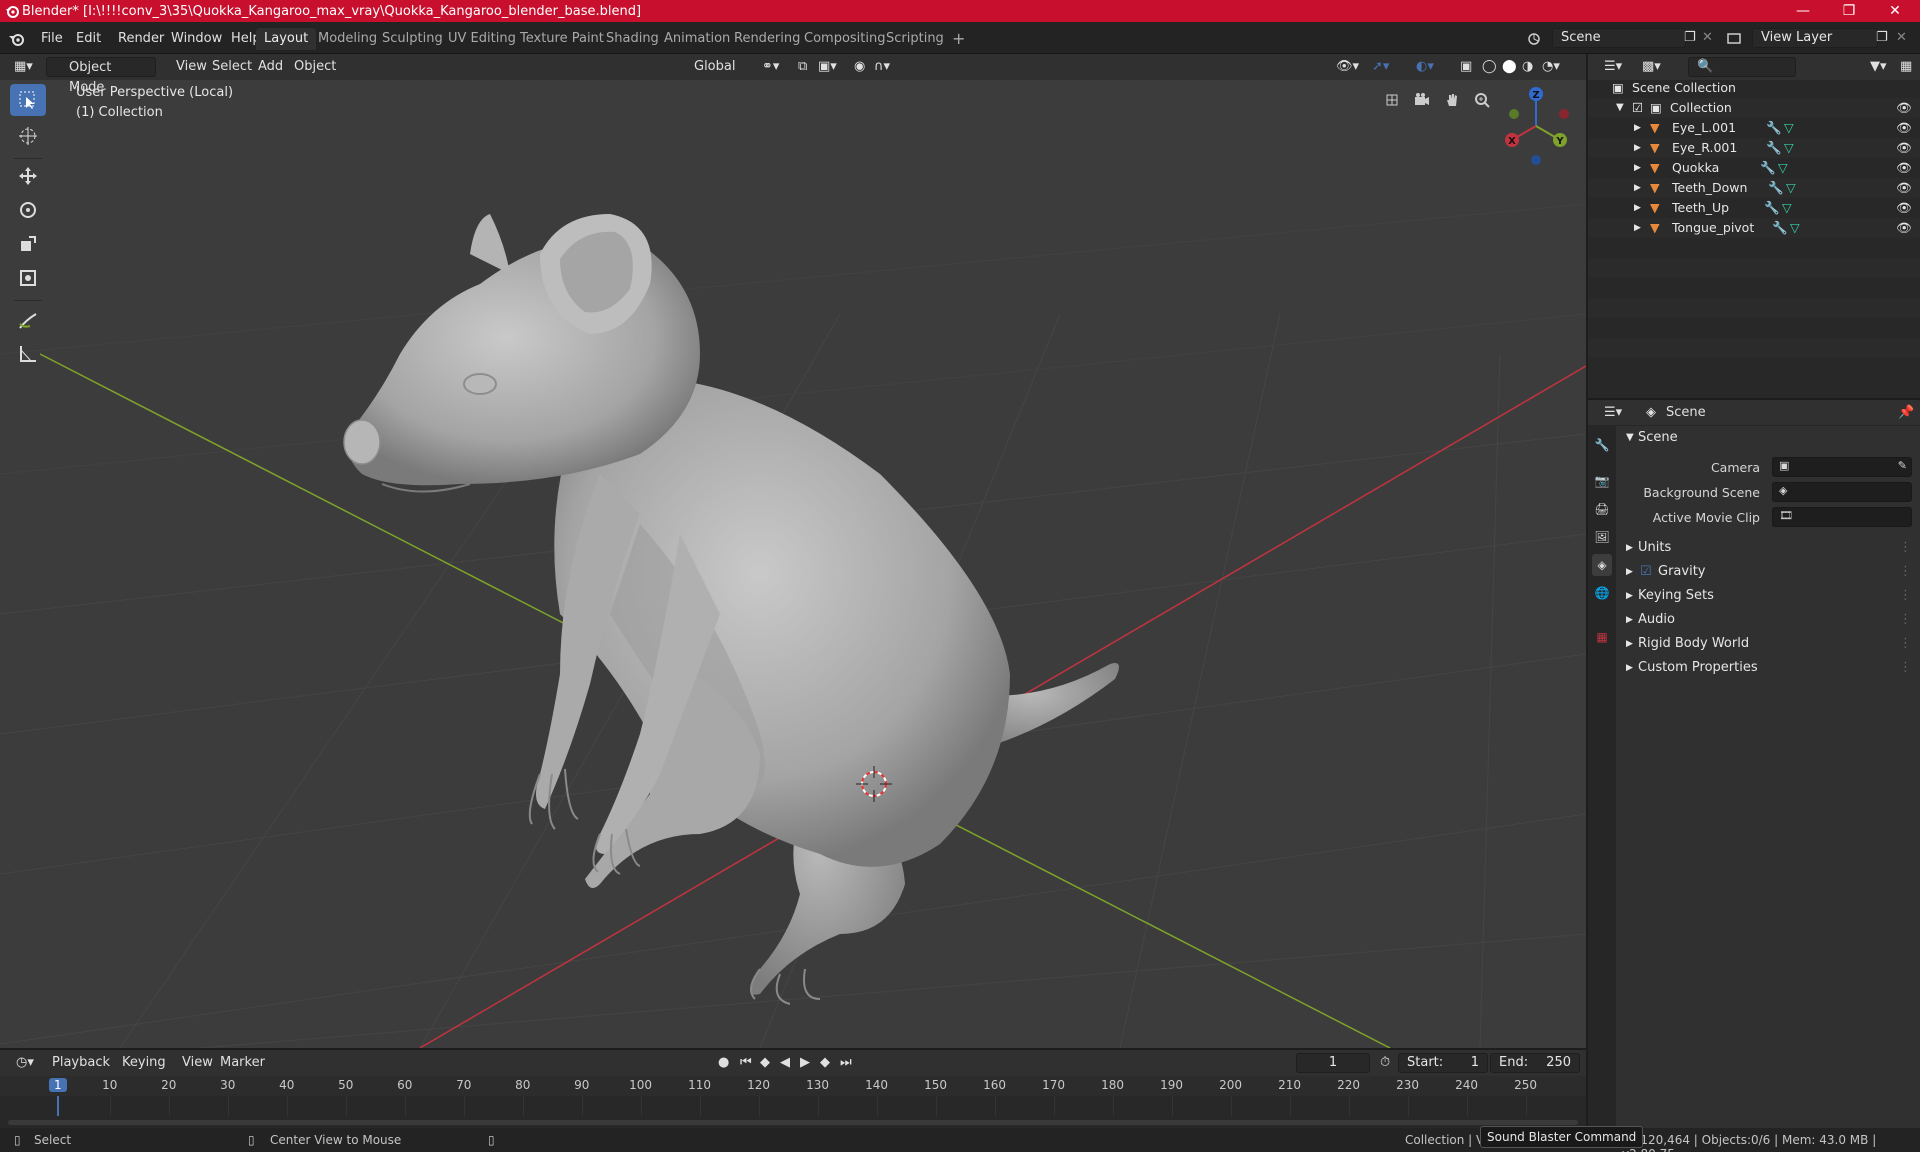 The width and height of the screenshot is (1920, 1152). What do you see at coordinates (1742, 67) in the screenshot?
I see `outliner-search-input: 🔍` at bounding box center [1742, 67].